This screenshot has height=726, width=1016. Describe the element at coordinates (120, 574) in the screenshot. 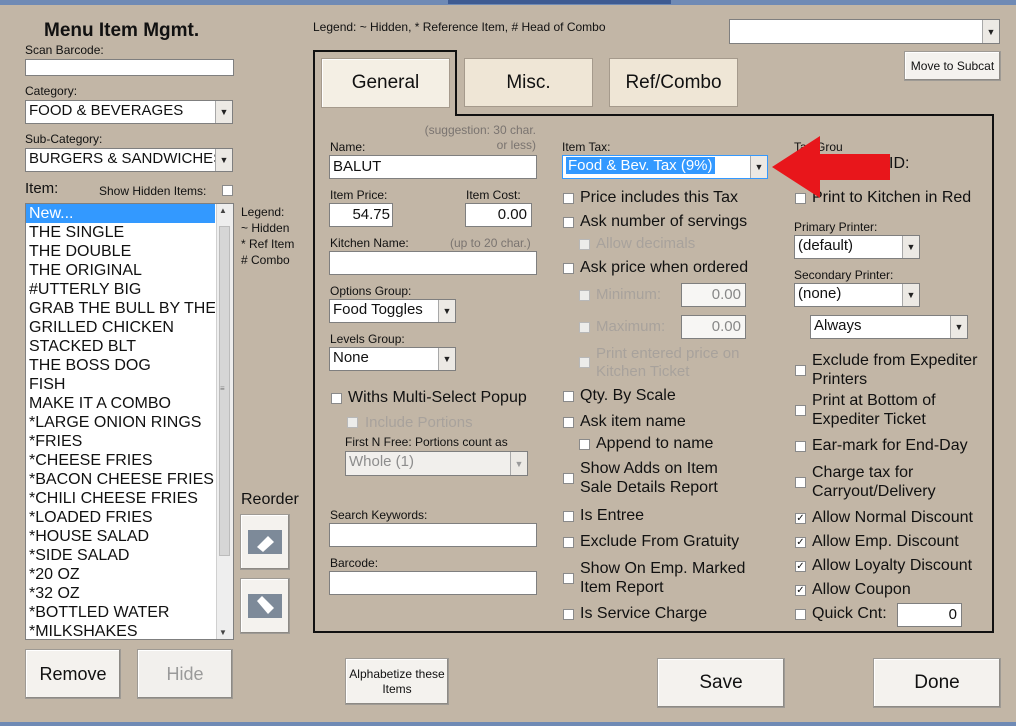

I see `list-item: *20 OZ` at that location.